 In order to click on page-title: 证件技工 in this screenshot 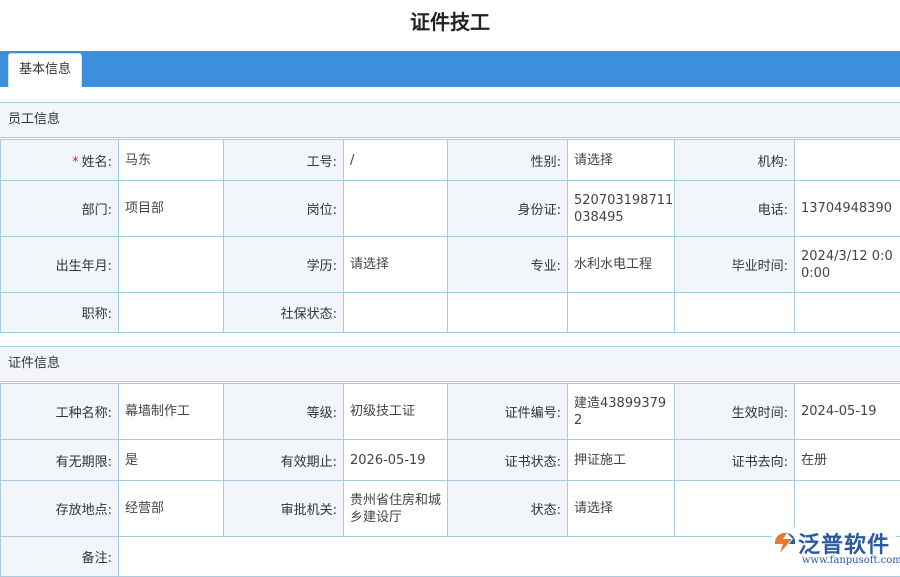, I will do `click(450, 22)`.